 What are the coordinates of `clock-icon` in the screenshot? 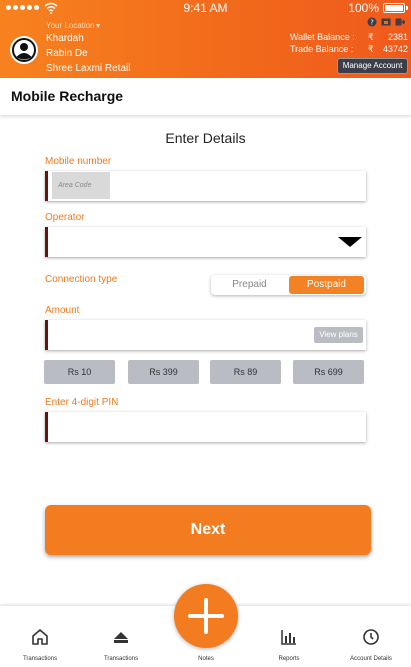 It's located at (371, 637).